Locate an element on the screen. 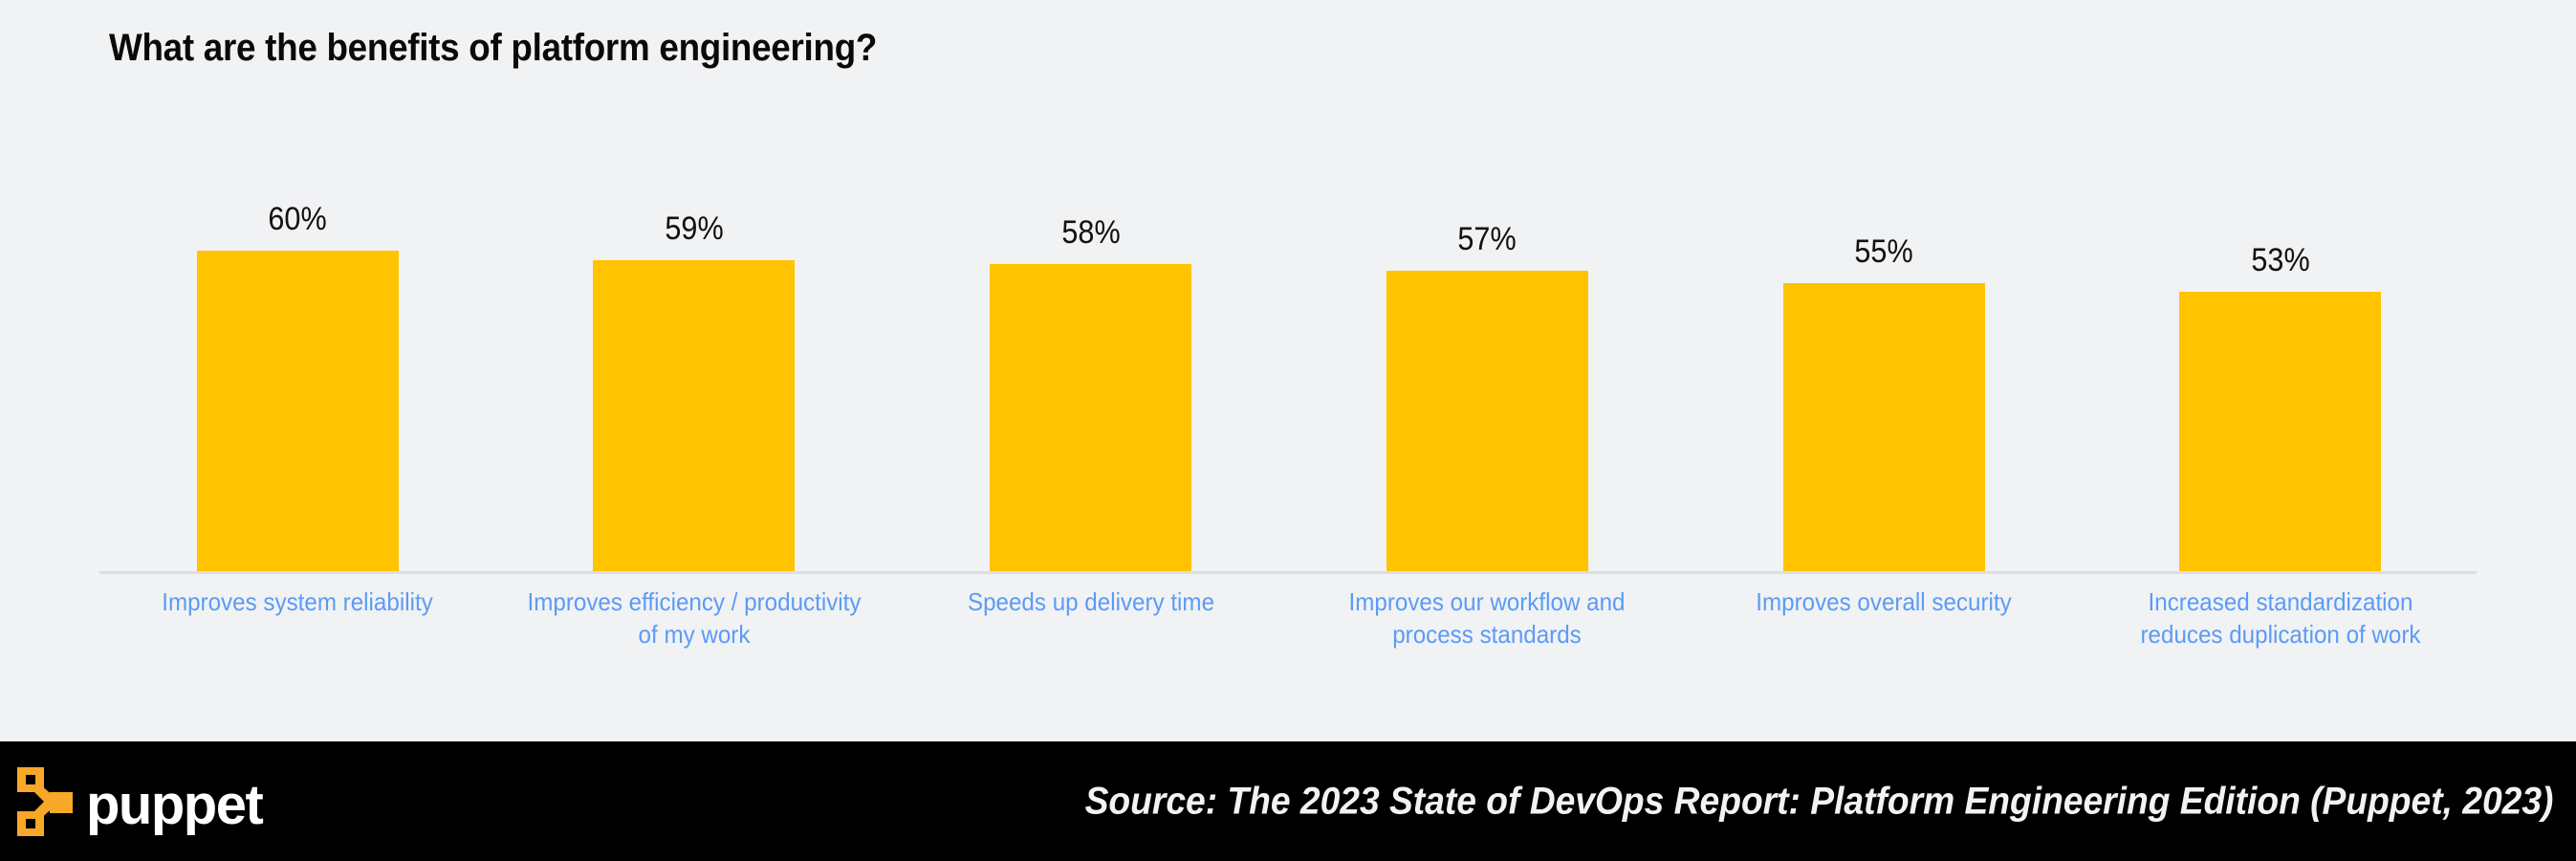 The width and height of the screenshot is (2576, 861). category-label: Improves system reliability is located at coordinates (297, 618).